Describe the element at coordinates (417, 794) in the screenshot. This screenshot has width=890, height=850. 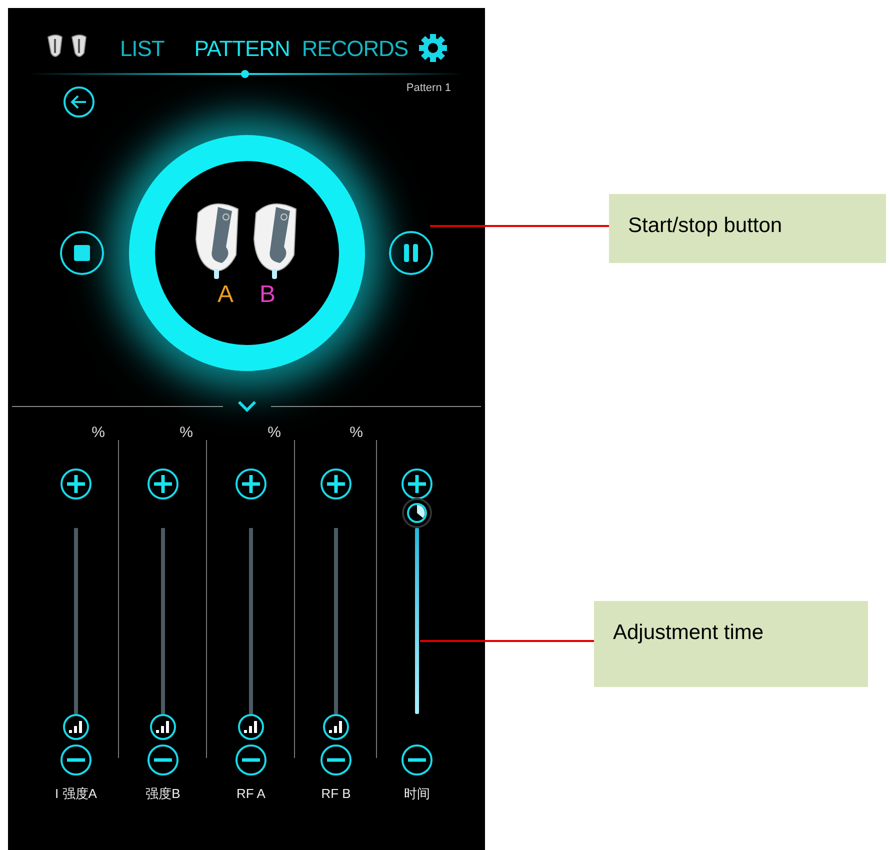
I see `slider-label: 时间` at that location.